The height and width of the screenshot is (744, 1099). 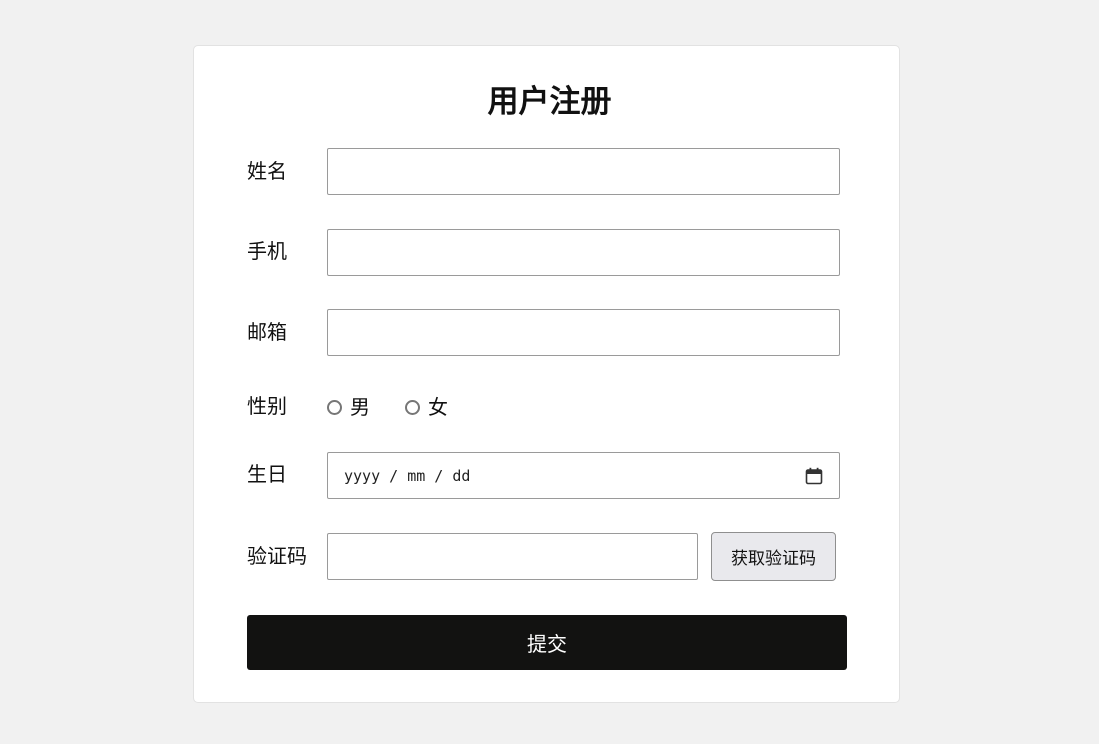 I want to click on gender-label: 性别, so click(x=267, y=406).